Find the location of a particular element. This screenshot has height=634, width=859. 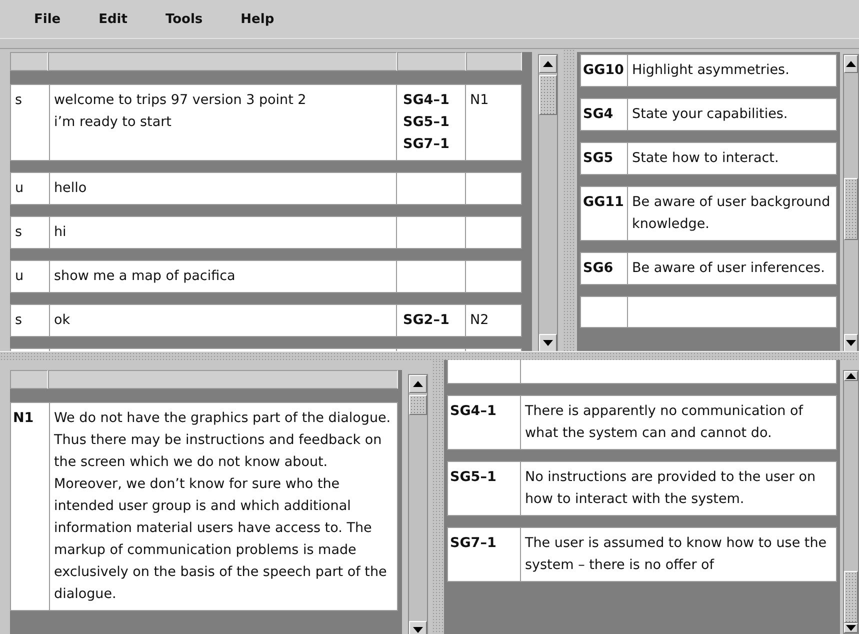

problem-code: SG5–1 is located at coordinates (426, 122).